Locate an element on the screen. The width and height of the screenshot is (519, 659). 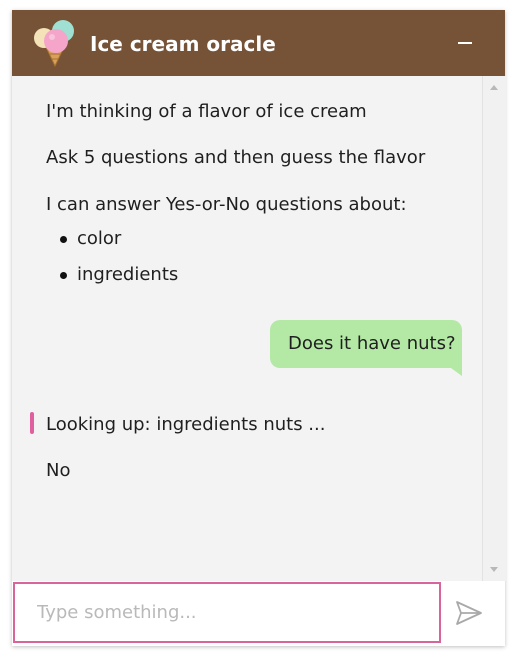
composer is located at coordinates (258, 613).